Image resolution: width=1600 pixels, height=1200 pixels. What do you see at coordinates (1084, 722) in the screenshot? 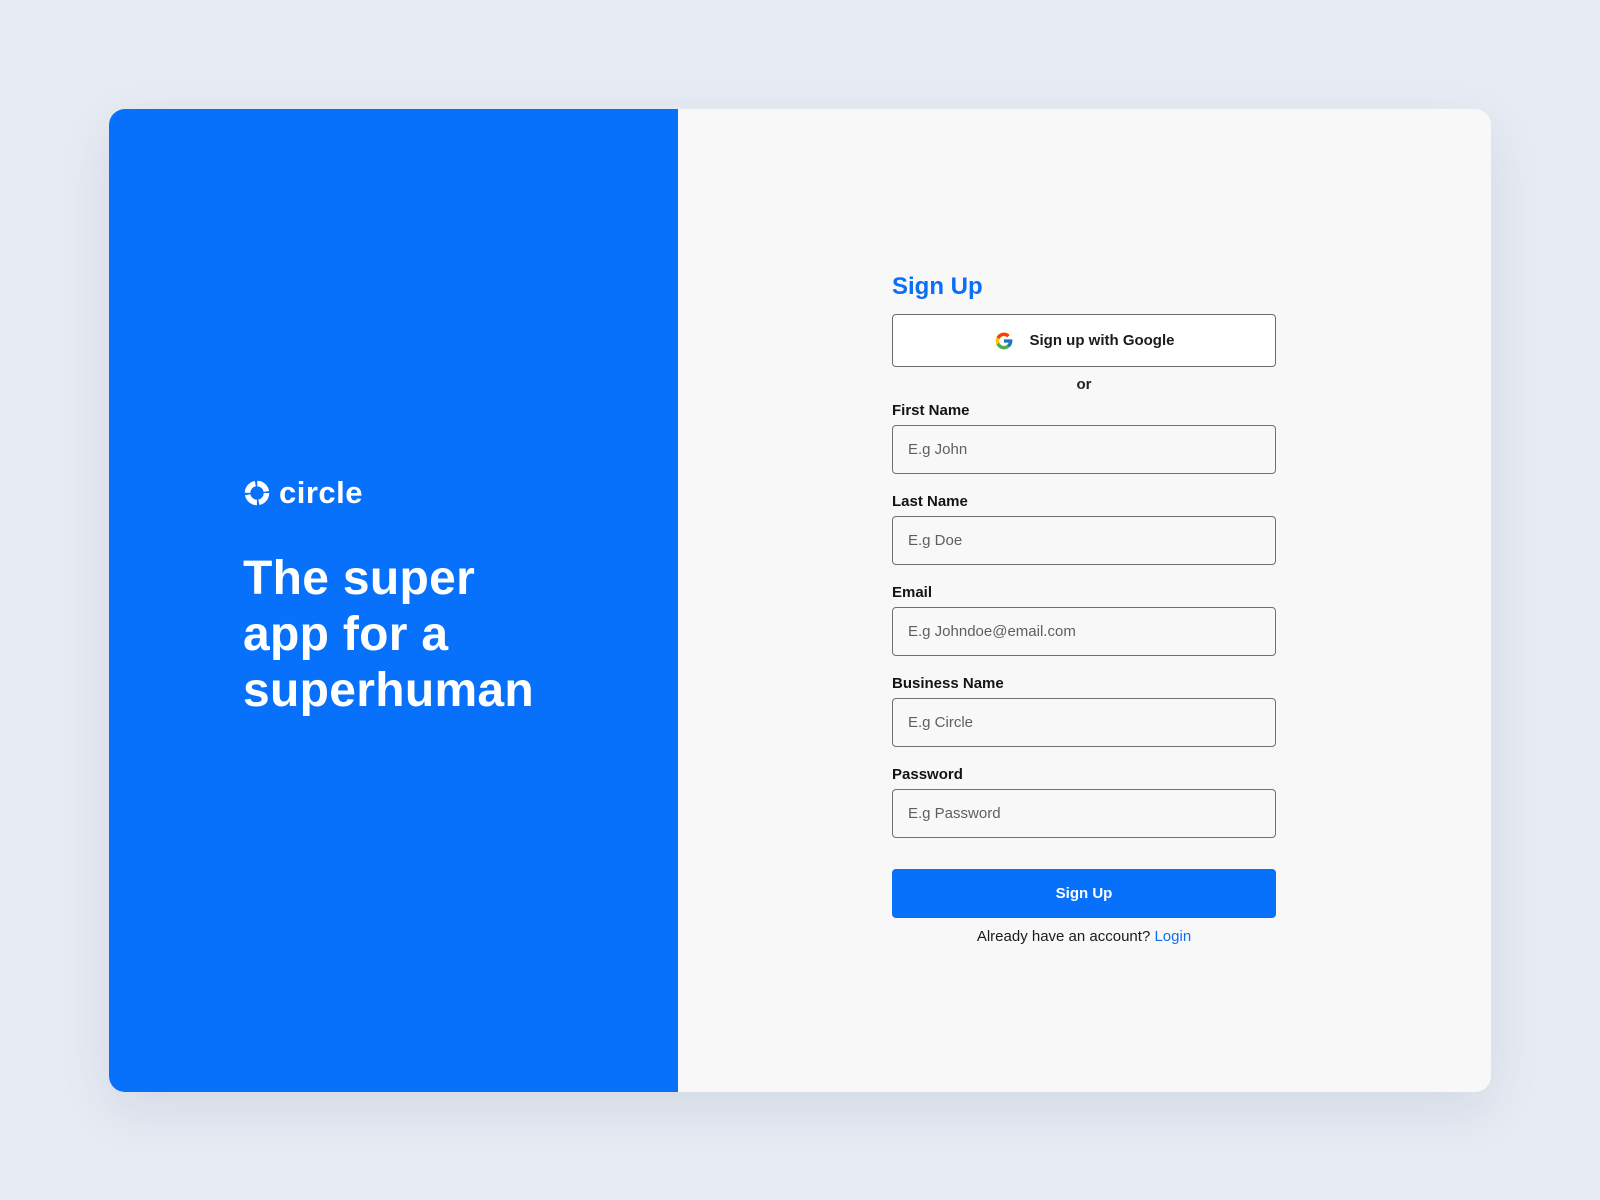
I see `business-name-input` at bounding box center [1084, 722].